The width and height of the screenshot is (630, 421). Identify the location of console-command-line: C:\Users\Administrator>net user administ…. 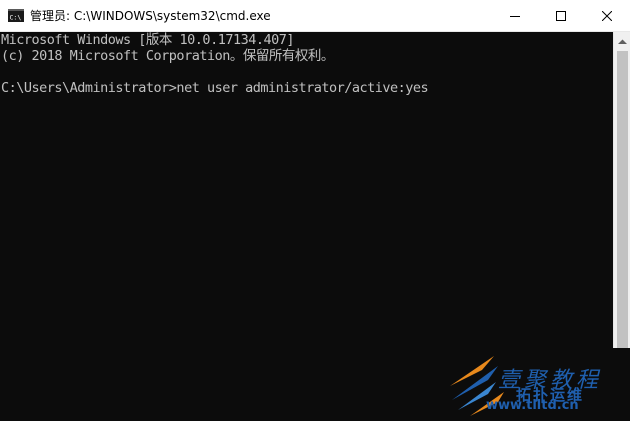
(215, 88).